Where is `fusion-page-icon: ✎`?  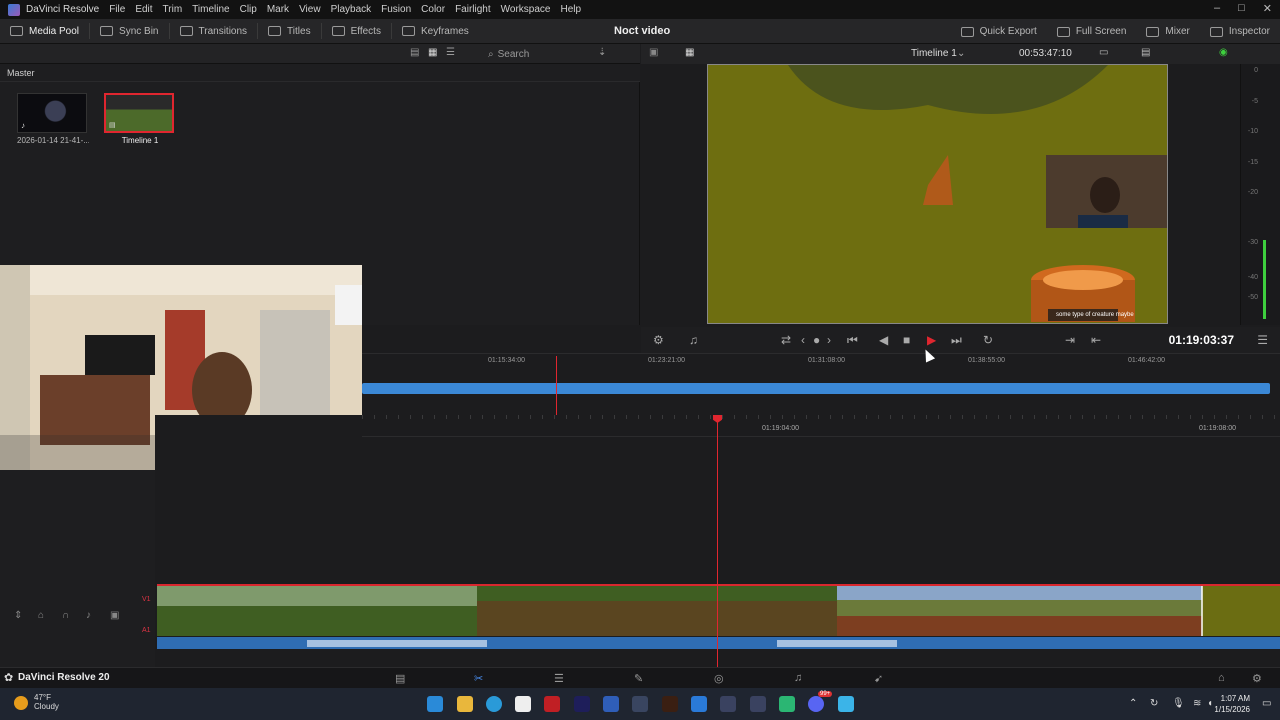 fusion-page-icon: ✎ is located at coordinates (638, 678).